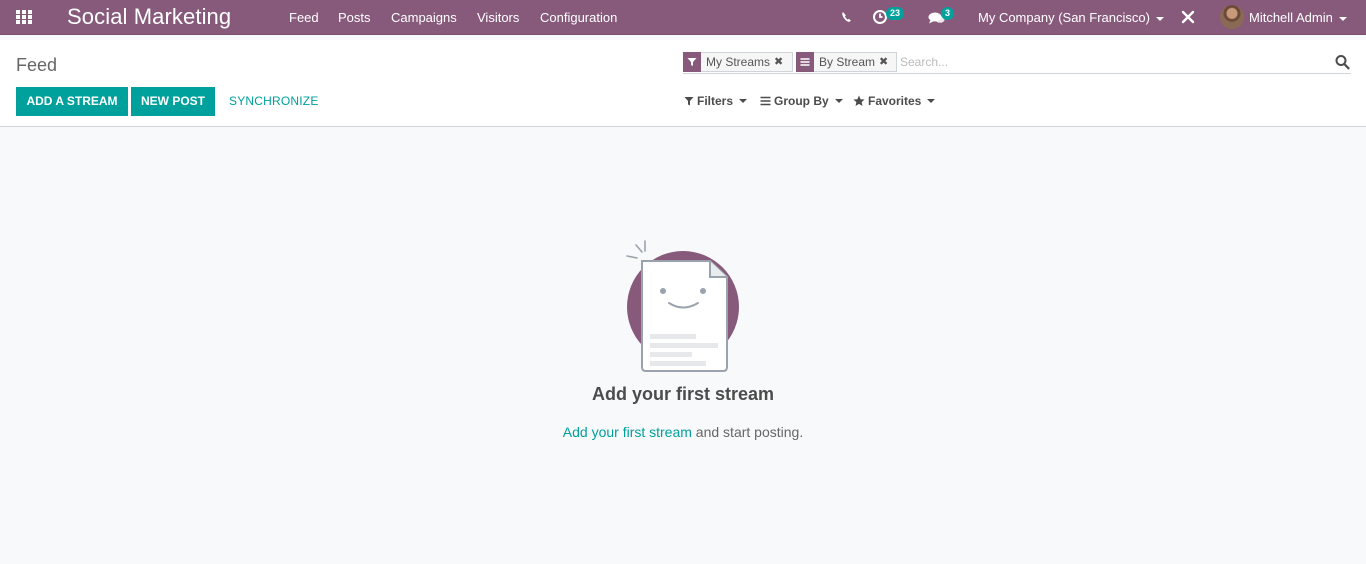 This screenshot has width=1366, height=564. I want to click on list-icon, so click(765, 101).